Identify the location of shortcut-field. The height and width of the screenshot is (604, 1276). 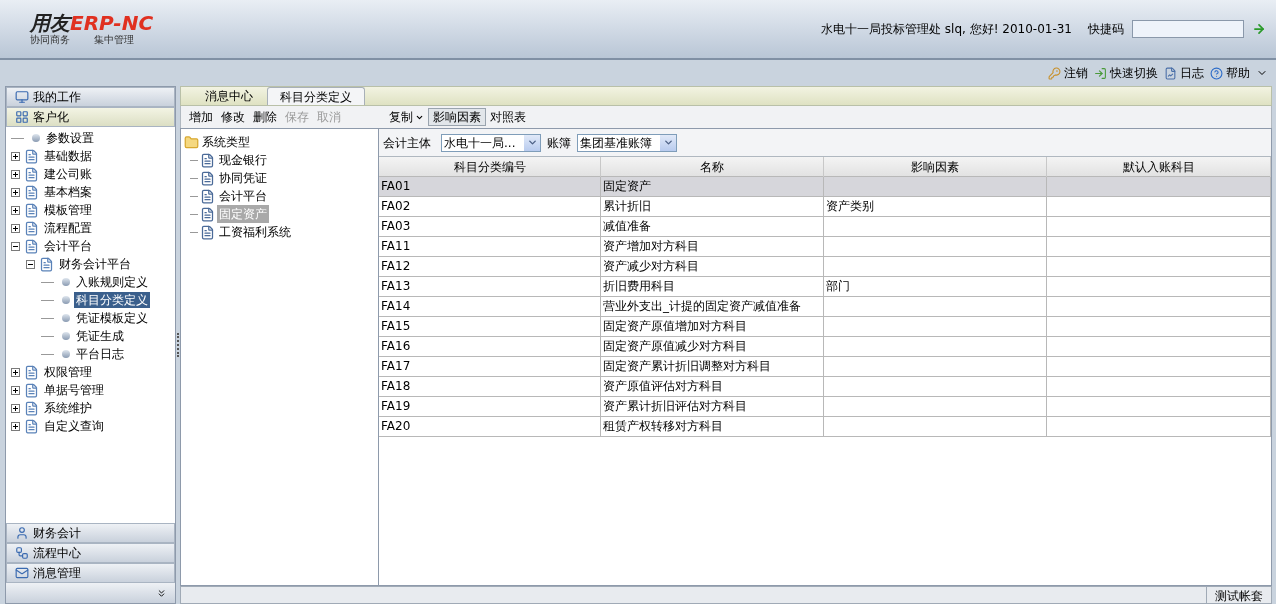
(1188, 29).